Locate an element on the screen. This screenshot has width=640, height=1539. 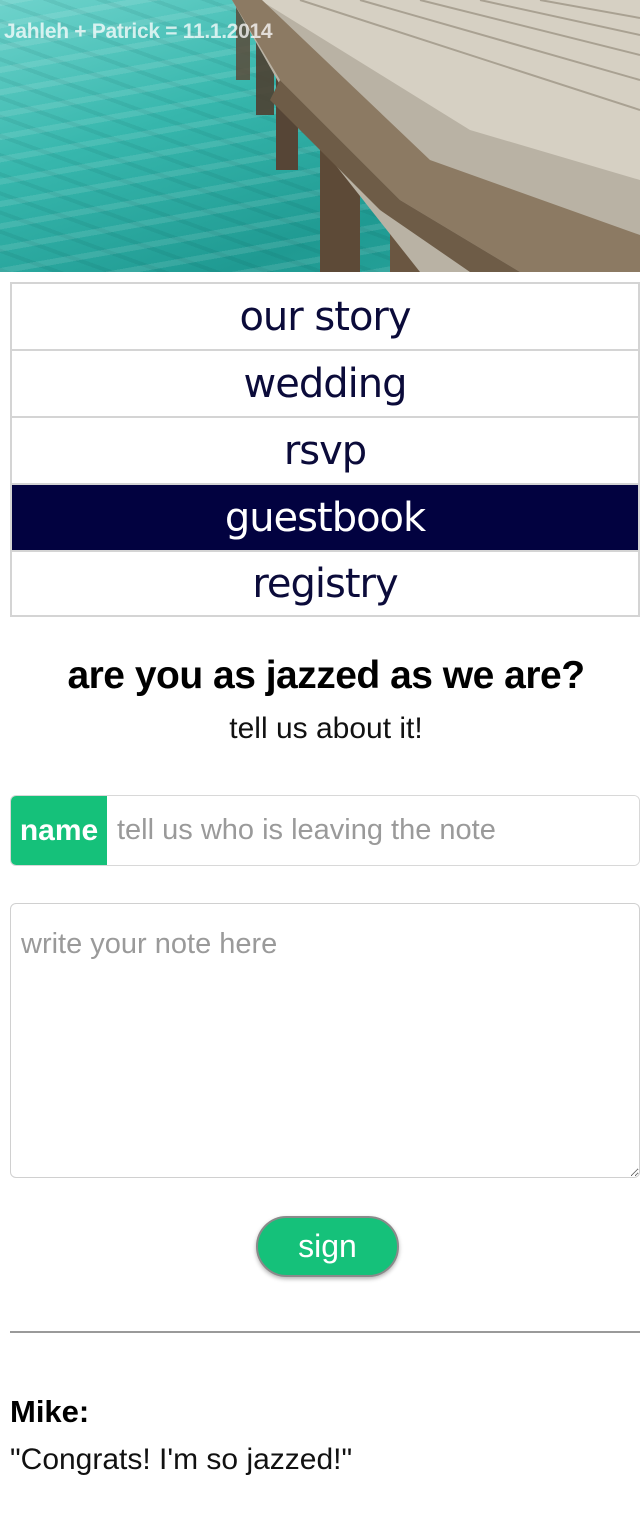
nav-item-wedding: wedding is located at coordinates (325, 382).